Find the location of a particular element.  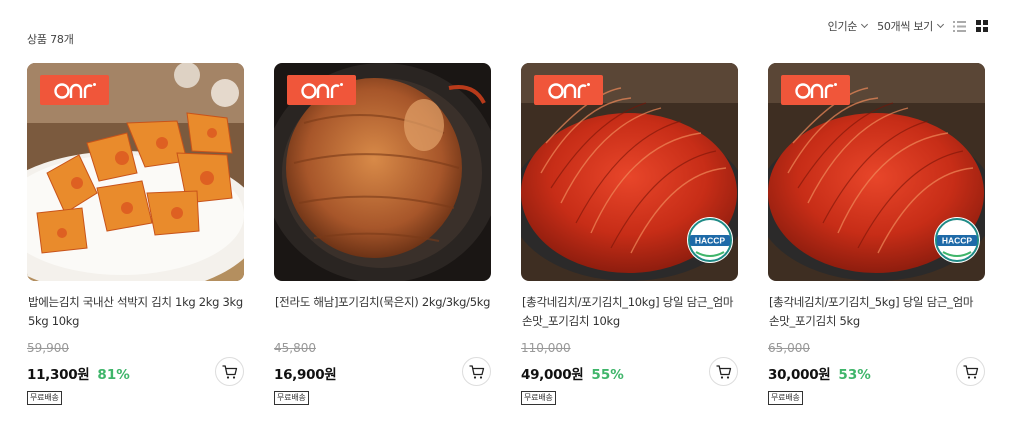

sale-price: 16,900원 is located at coordinates (305, 375).